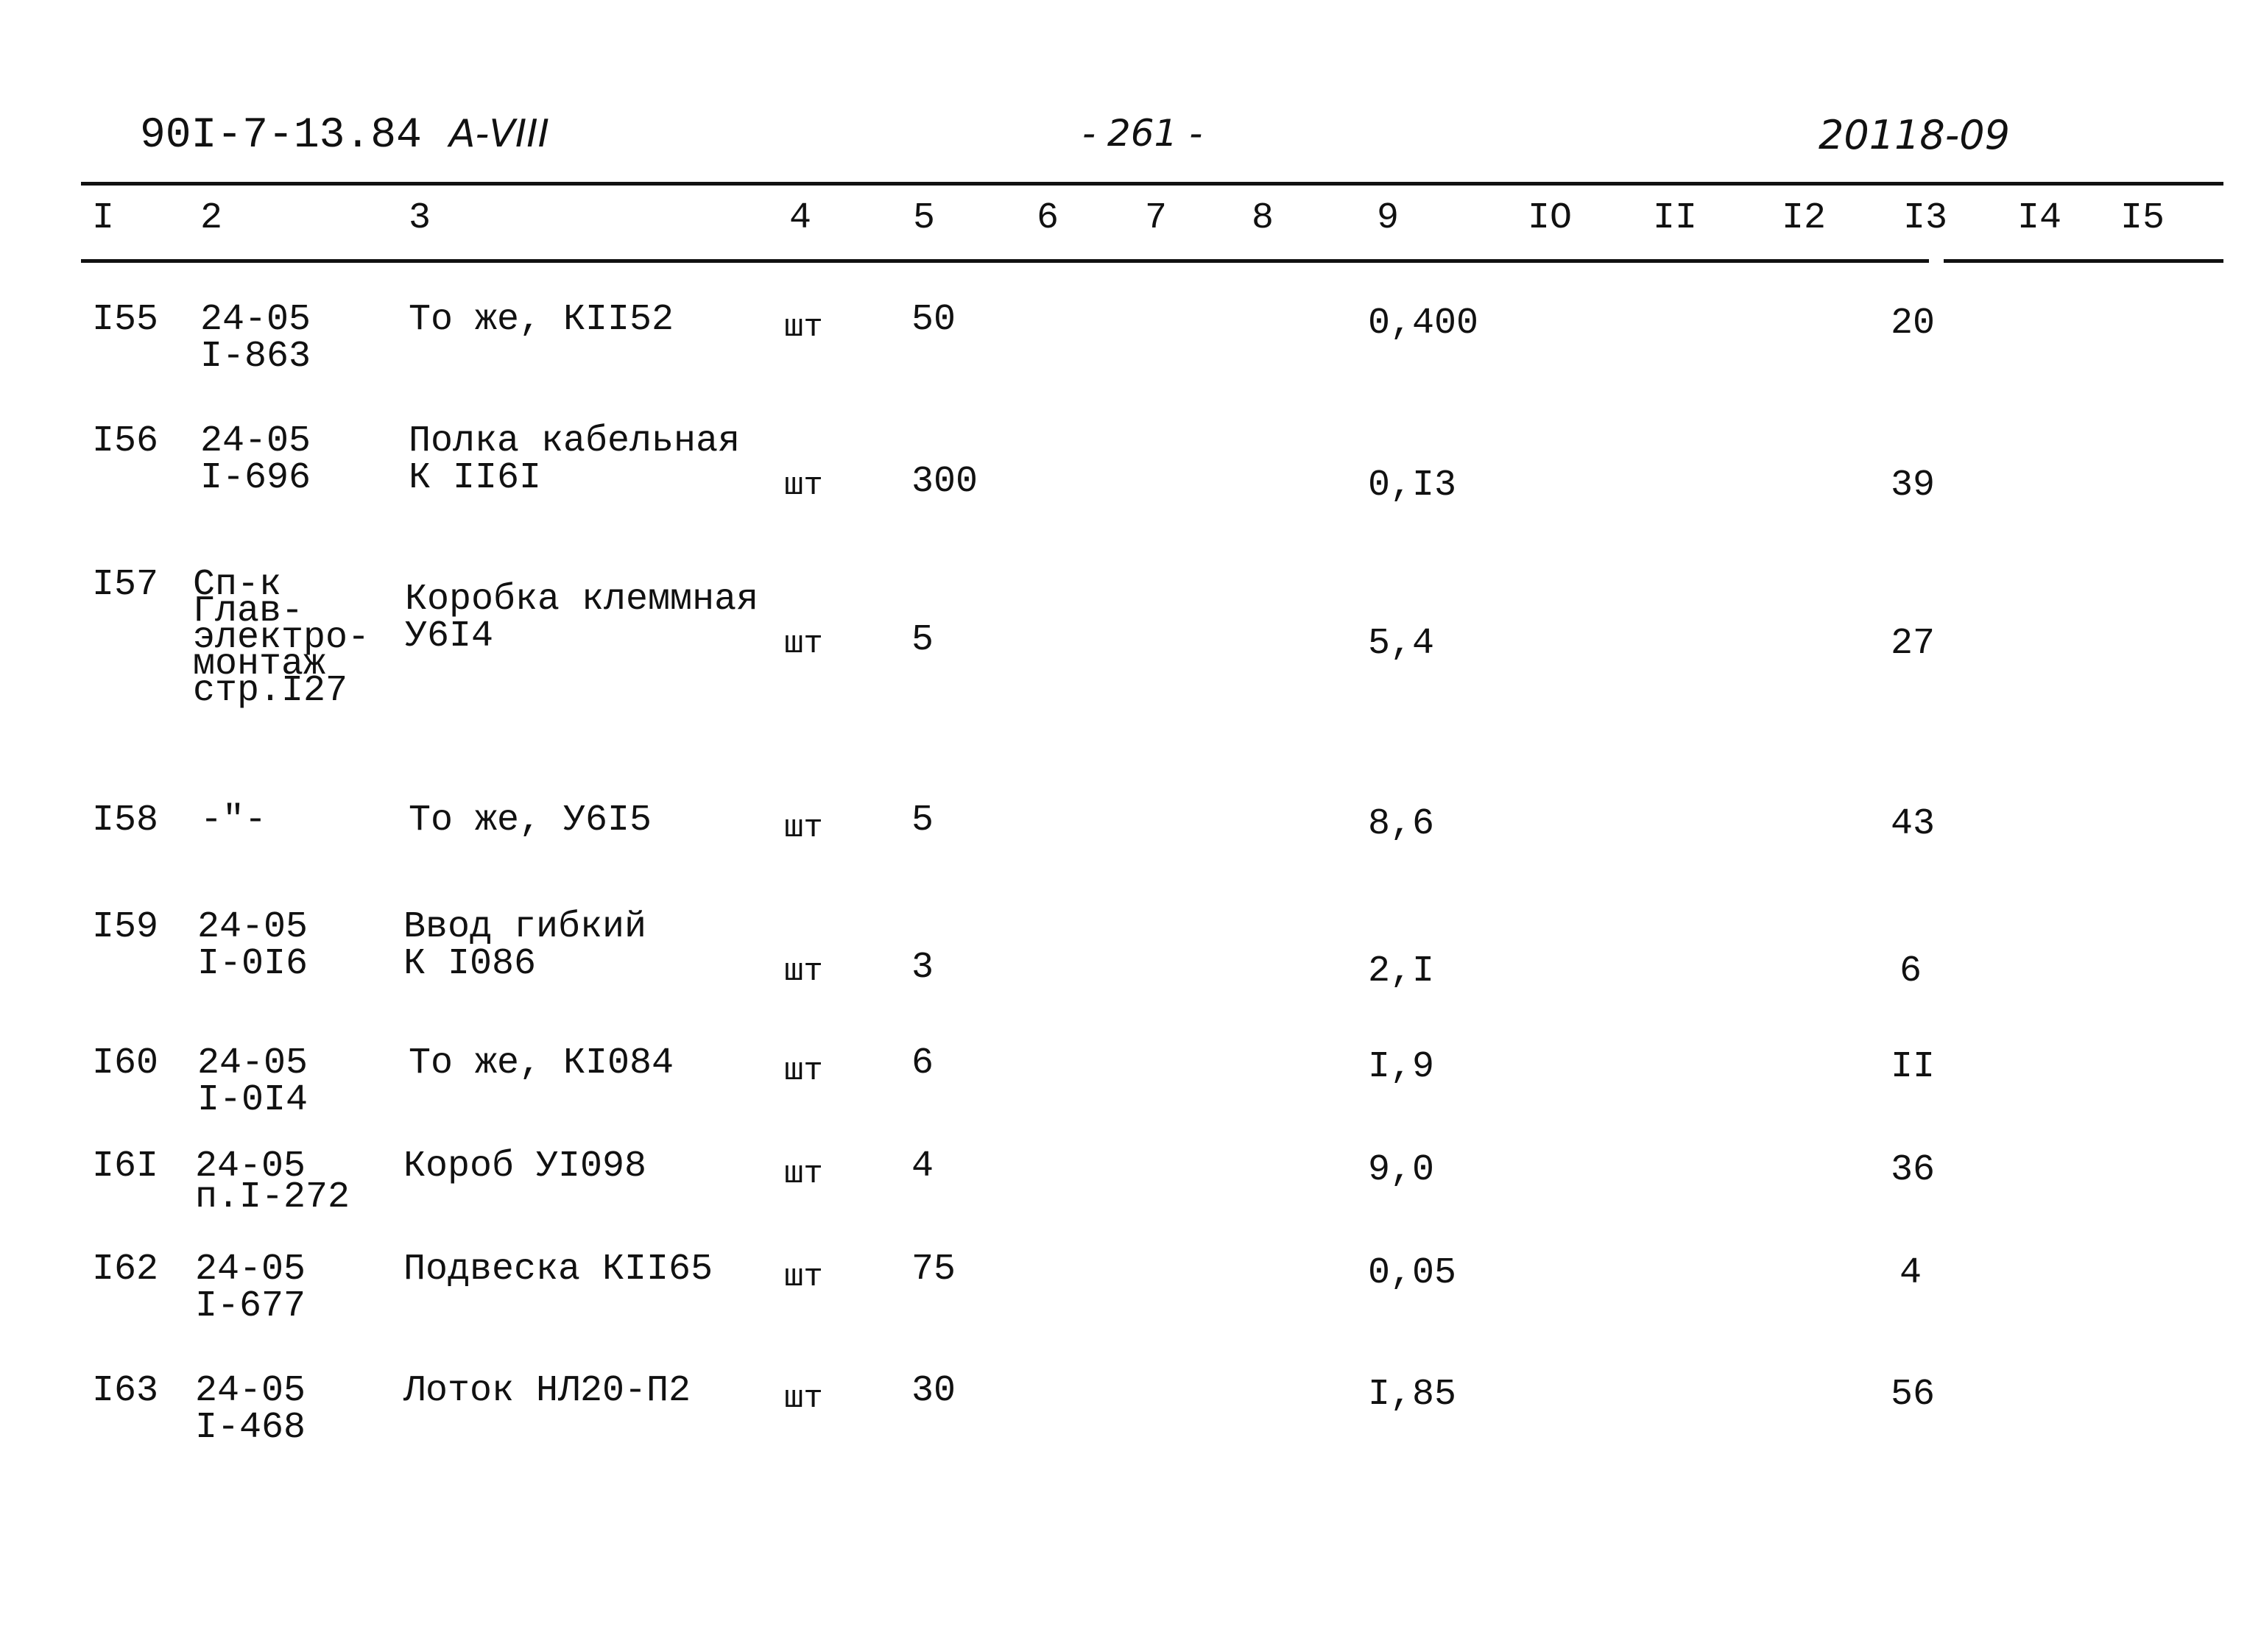 The image size is (2261, 1652). What do you see at coordinates (1913, 485) in the screenshot?
I see `total-weight: 39` at bounding box center [1913, 485].